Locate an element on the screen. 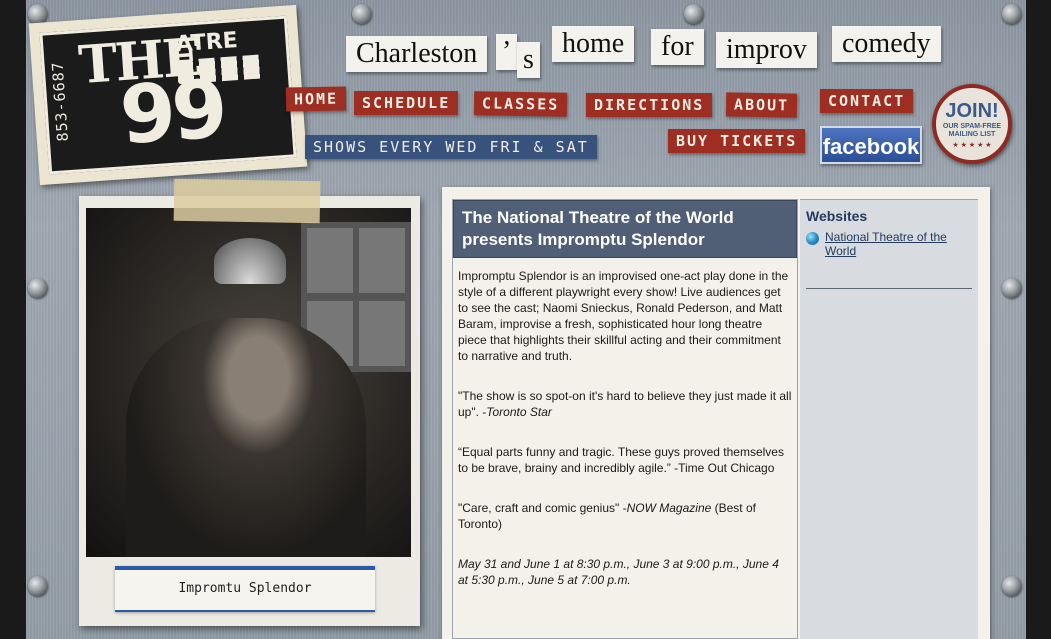 The width and height of the screenshot is (1051, 639). tagline-word: for is located at coordinates (677, 47).